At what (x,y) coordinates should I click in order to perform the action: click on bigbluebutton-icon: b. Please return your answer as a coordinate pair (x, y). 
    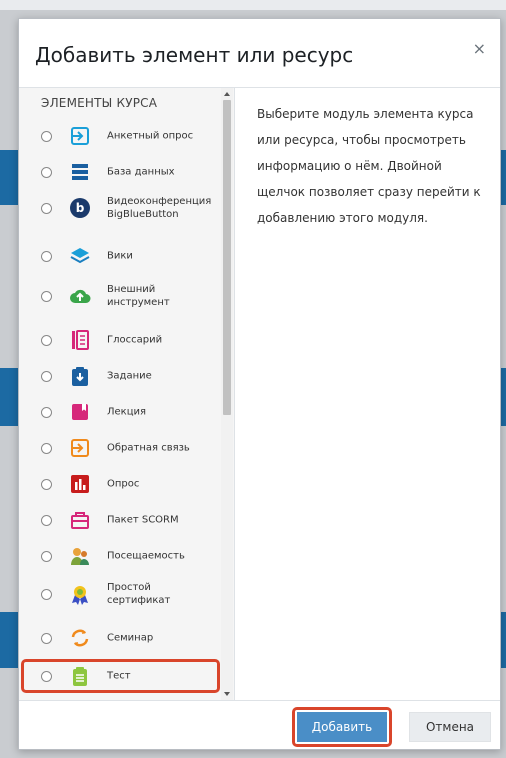
    Looking at the image, I should click on (80, 208).